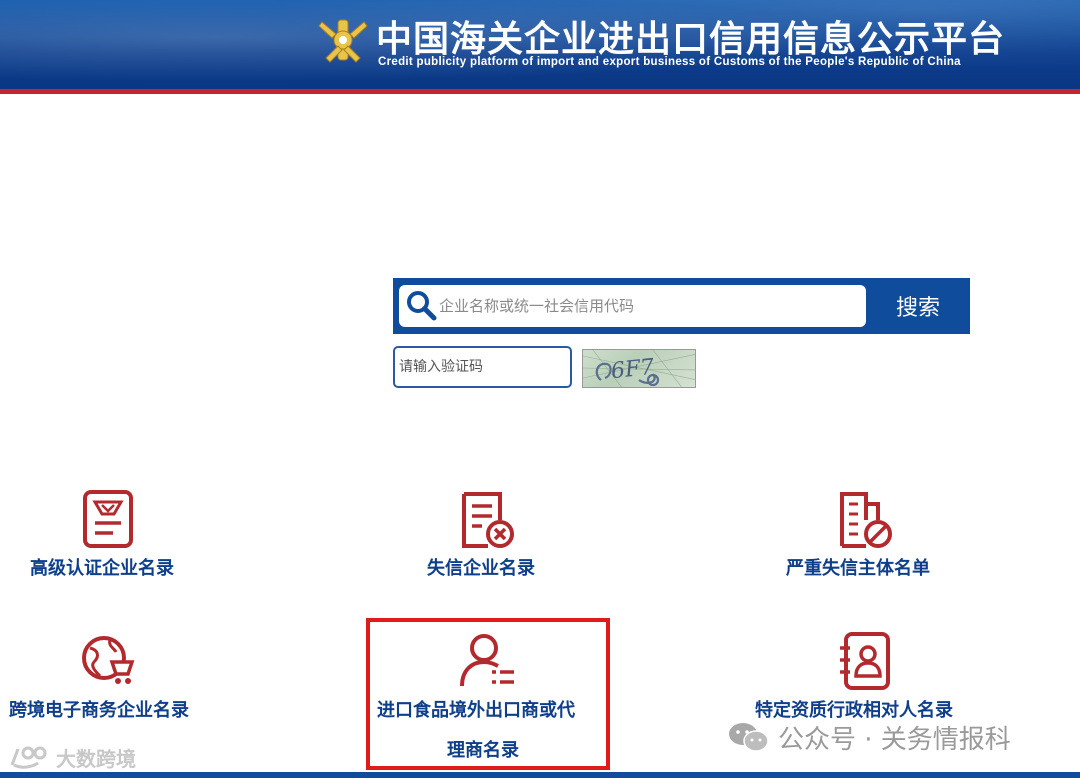 This screenshot has height=778, width=1080. I want to click on customs-emblem-icon, so click(343, 41).